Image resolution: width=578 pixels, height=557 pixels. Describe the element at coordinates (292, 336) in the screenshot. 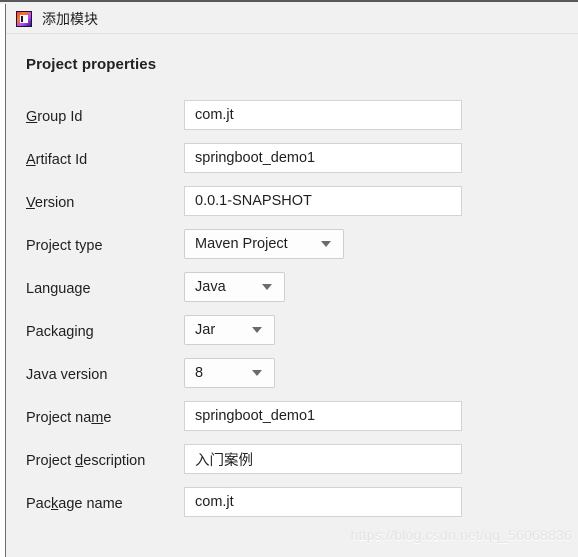

I see `form-row: Packaging Jar` at that location.